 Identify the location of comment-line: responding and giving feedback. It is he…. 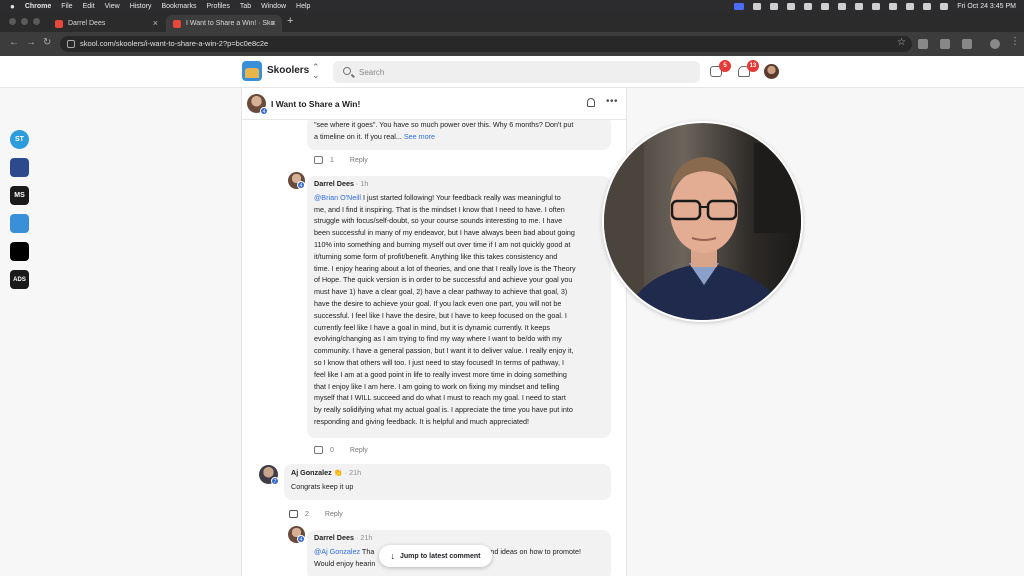
(421, 421).